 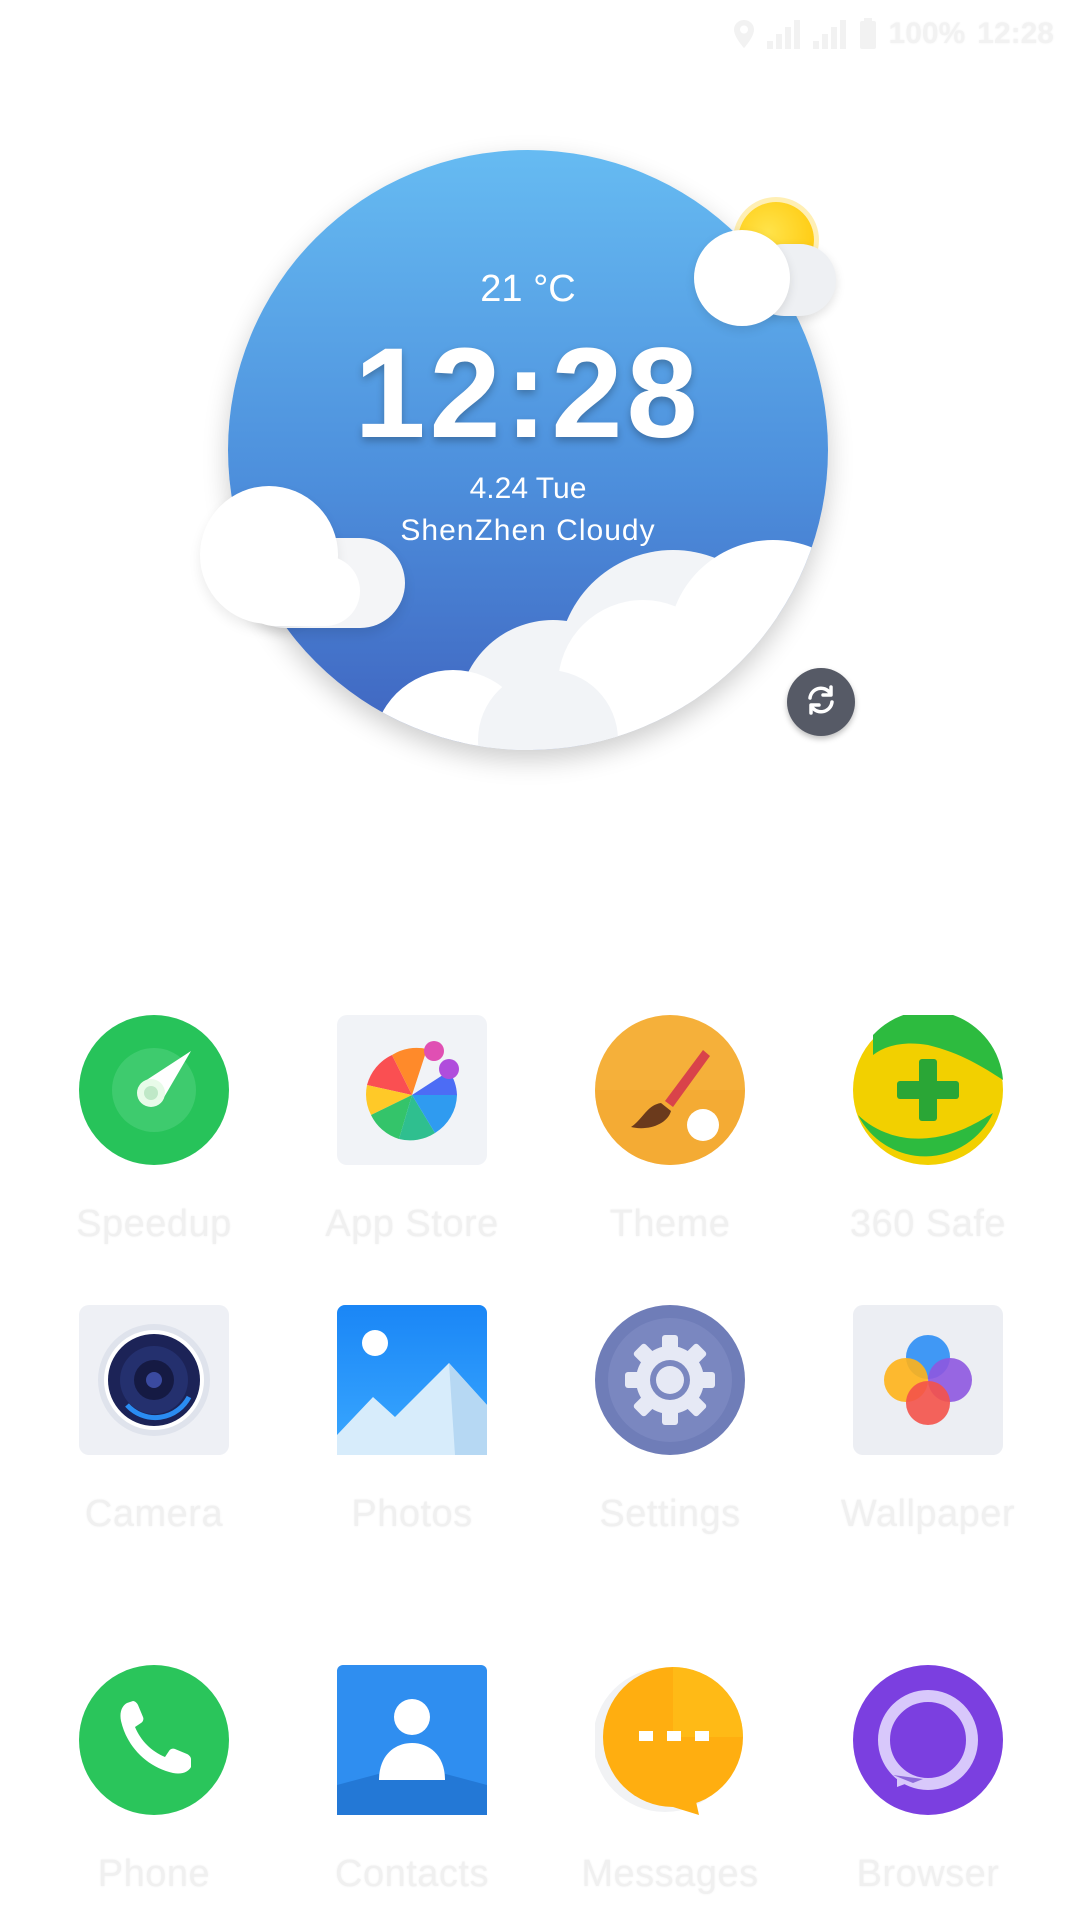 I want to click on app-label: Camera, so click(x=154, y=1514).